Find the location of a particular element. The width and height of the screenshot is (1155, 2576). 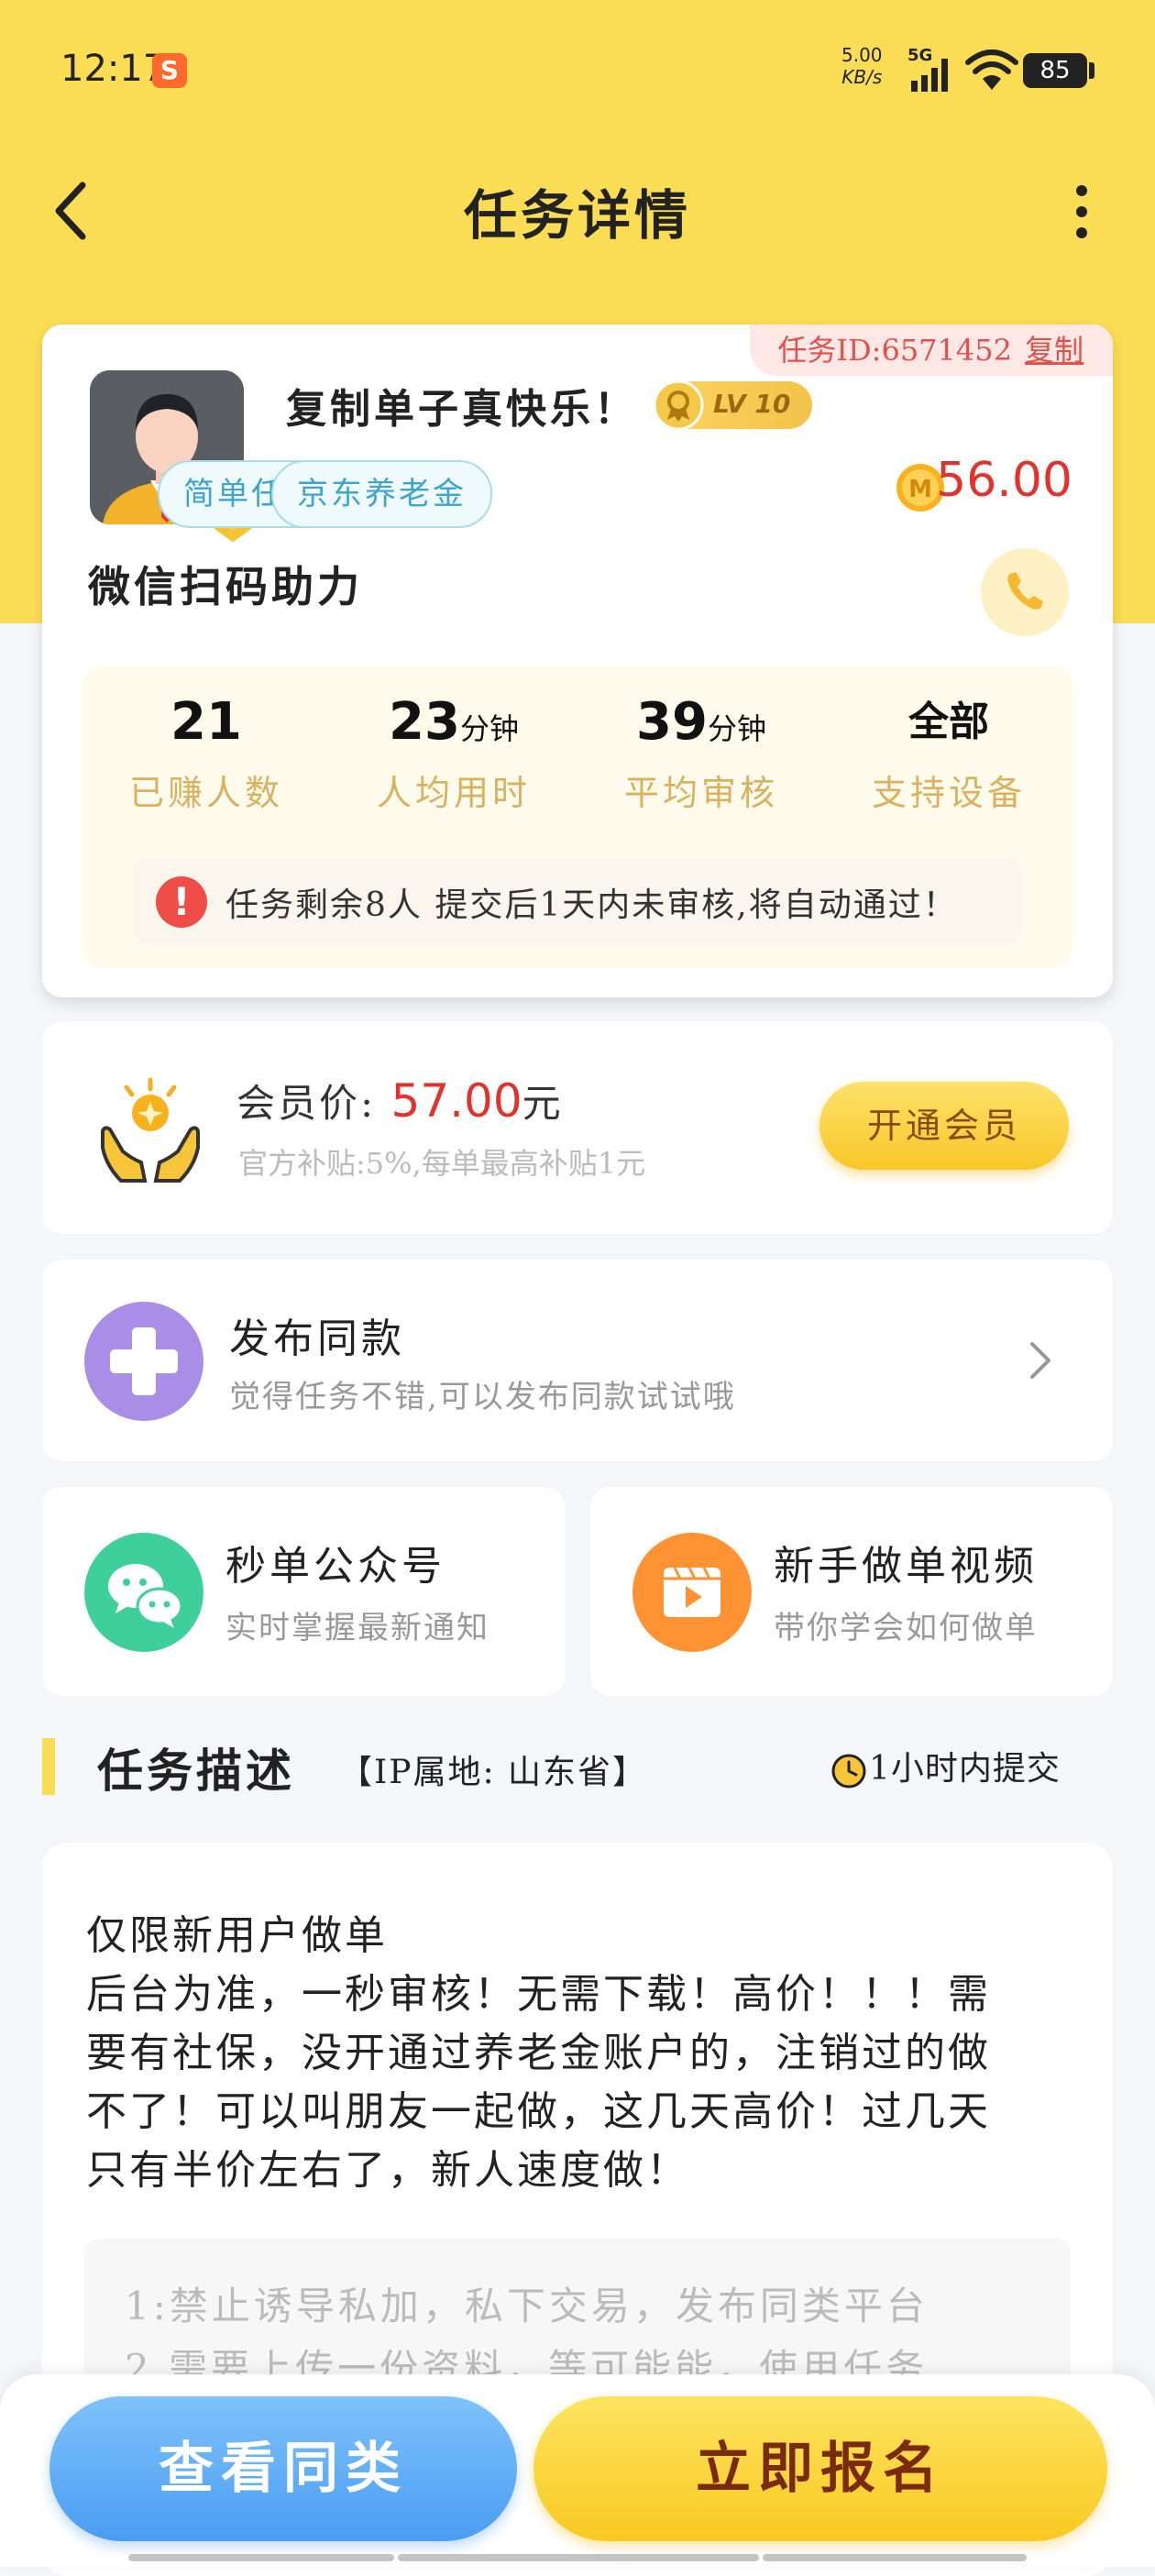

svg-text: M is located at coordinates (920, 489).